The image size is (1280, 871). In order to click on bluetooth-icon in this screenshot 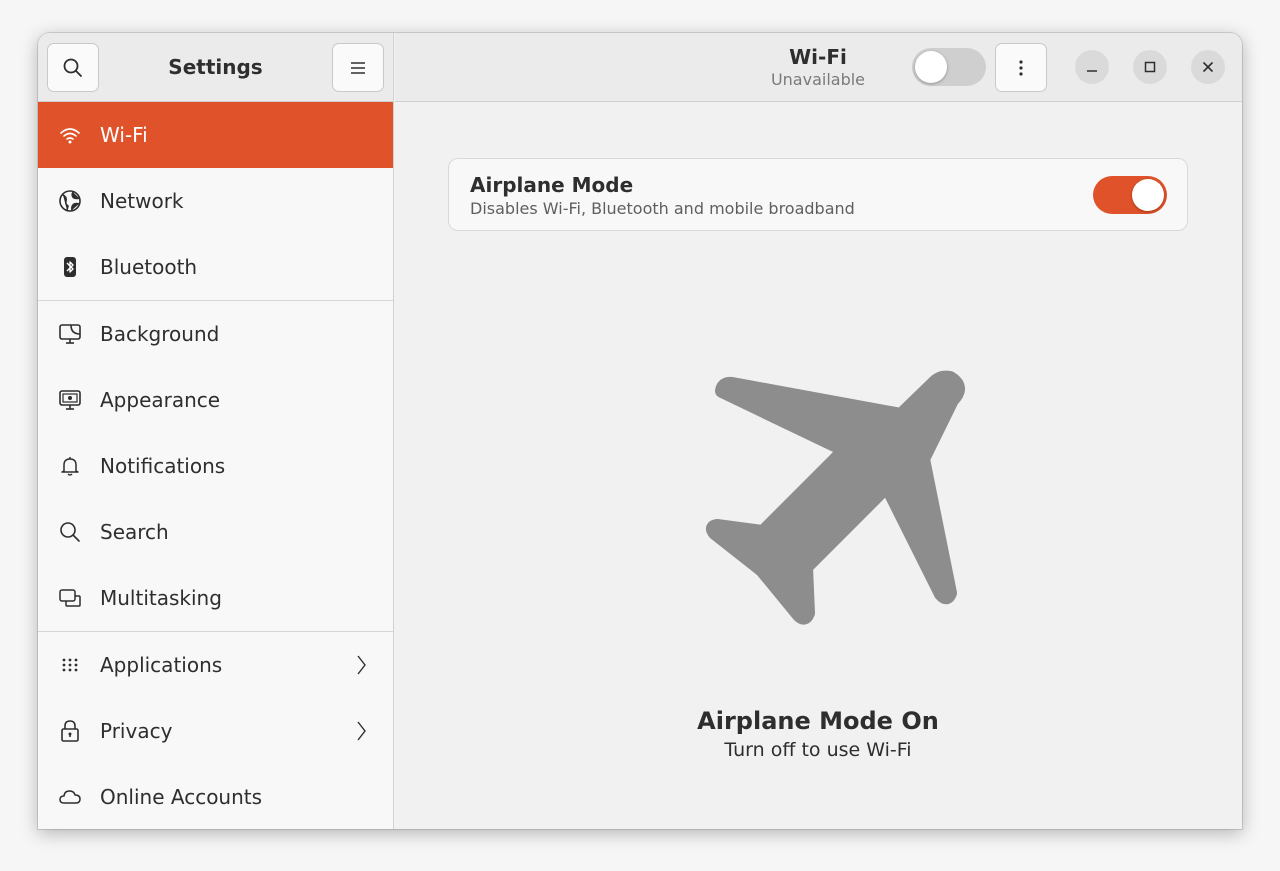, I will do `click(70, 267)`.